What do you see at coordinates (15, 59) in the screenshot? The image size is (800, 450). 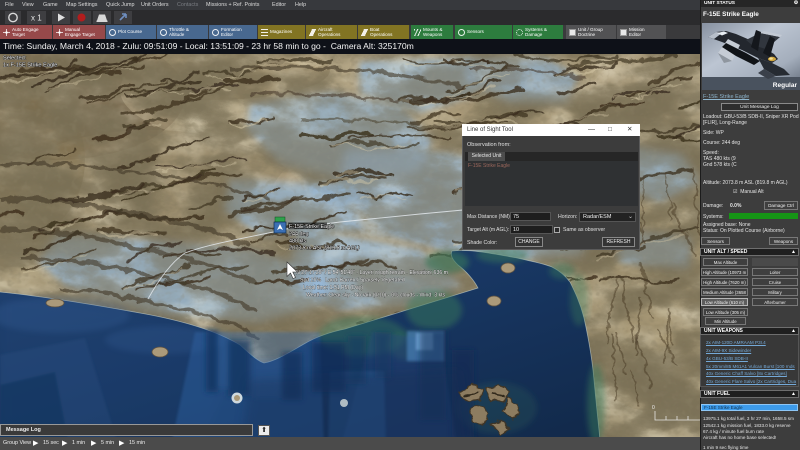 I see `svg-text: Selected:` at bounding box center [15, 59].